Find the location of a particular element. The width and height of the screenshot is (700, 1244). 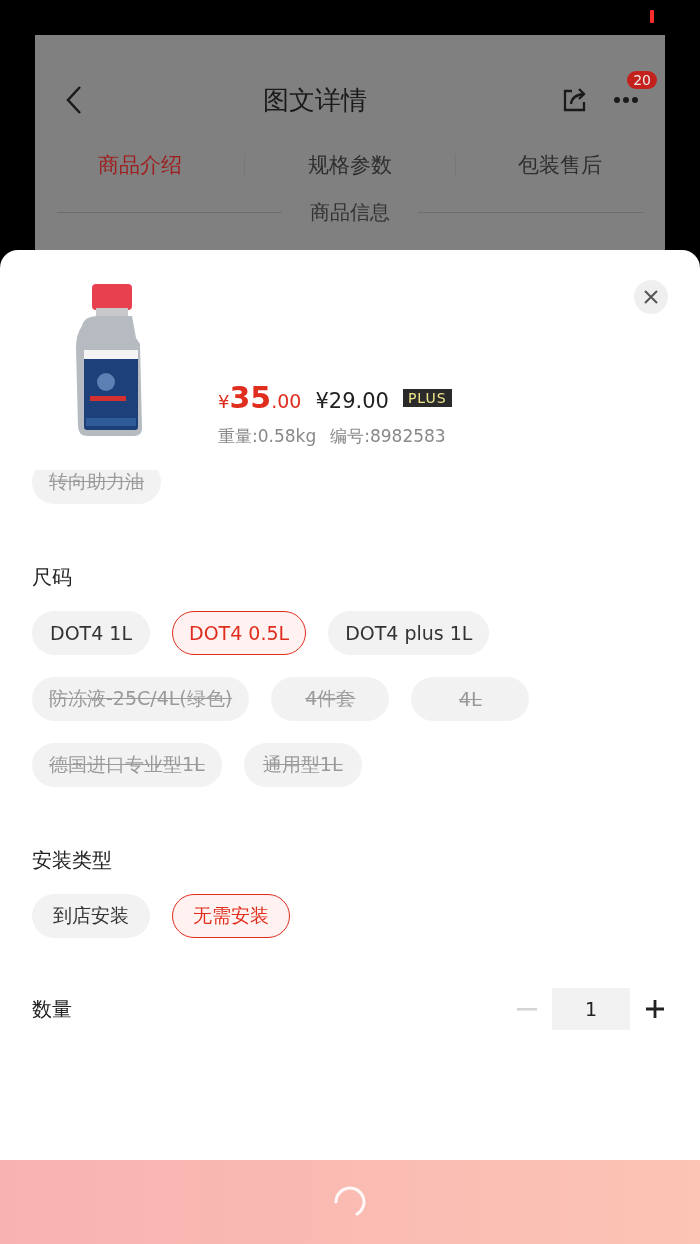

quantity-field: 1 is located at coordinates (591, 1009).